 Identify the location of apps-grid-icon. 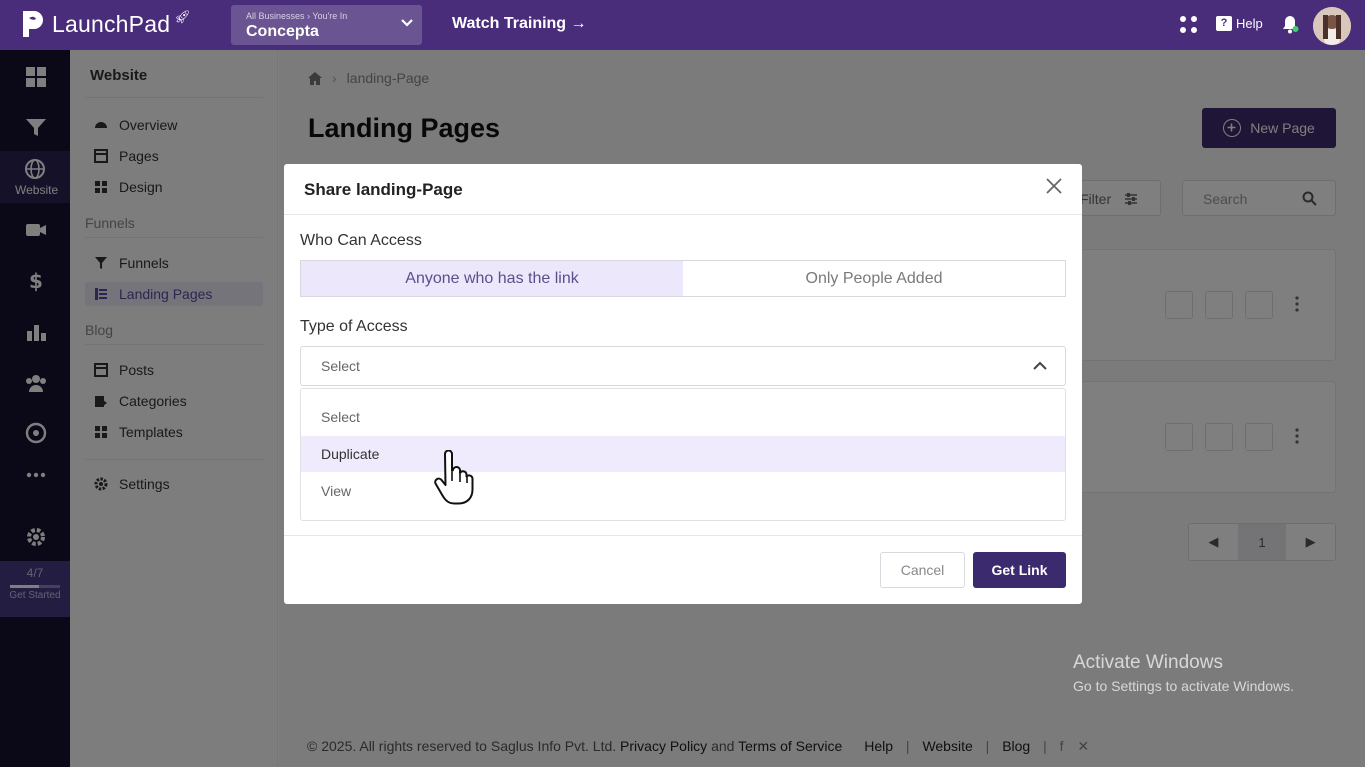
(1189, 25).